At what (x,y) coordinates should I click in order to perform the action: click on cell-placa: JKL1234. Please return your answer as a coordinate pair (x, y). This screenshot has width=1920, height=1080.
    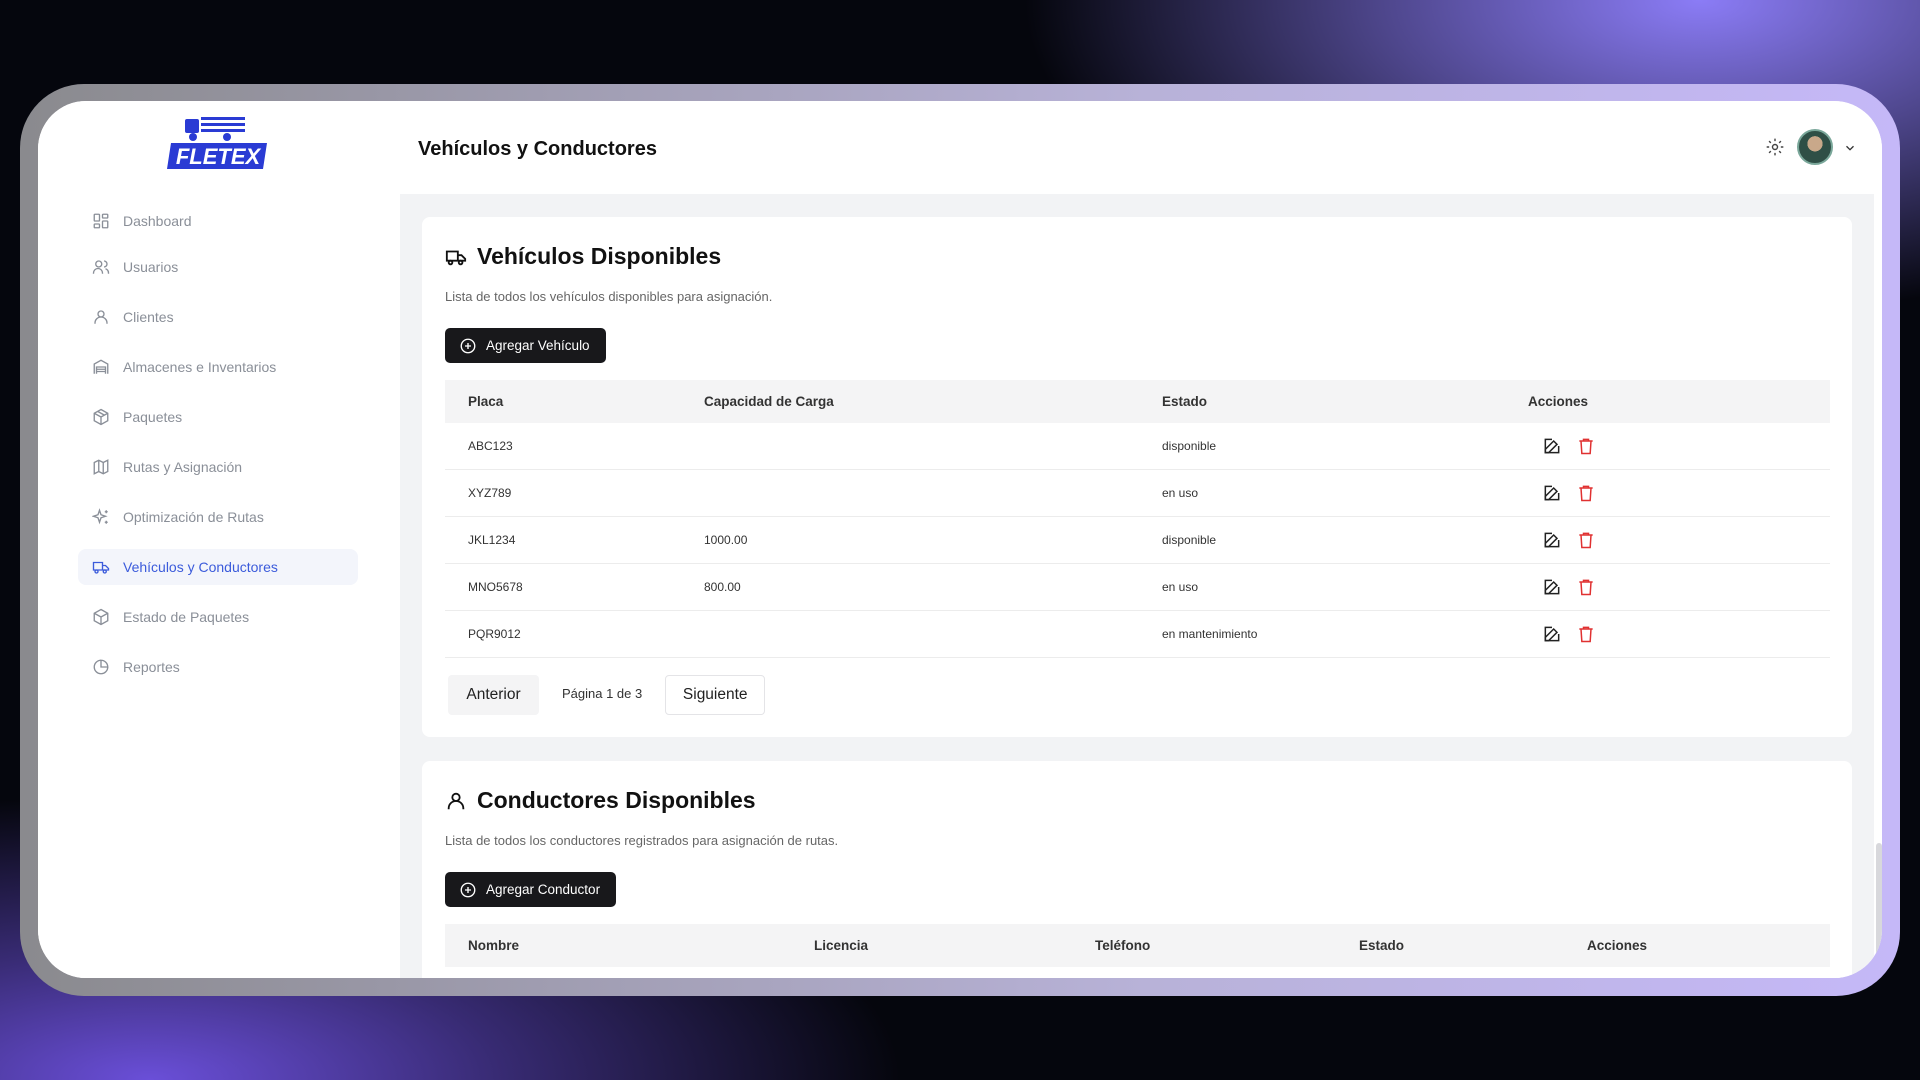
    Looking at the image, I should click on (492, 540).